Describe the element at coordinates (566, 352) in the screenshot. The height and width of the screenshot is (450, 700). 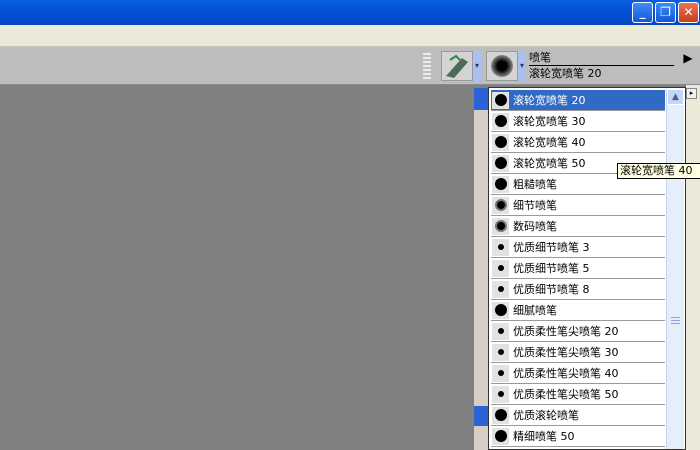
I see `brush-list-item-label: 优质柔性笔尖喷笔 30` at that location.